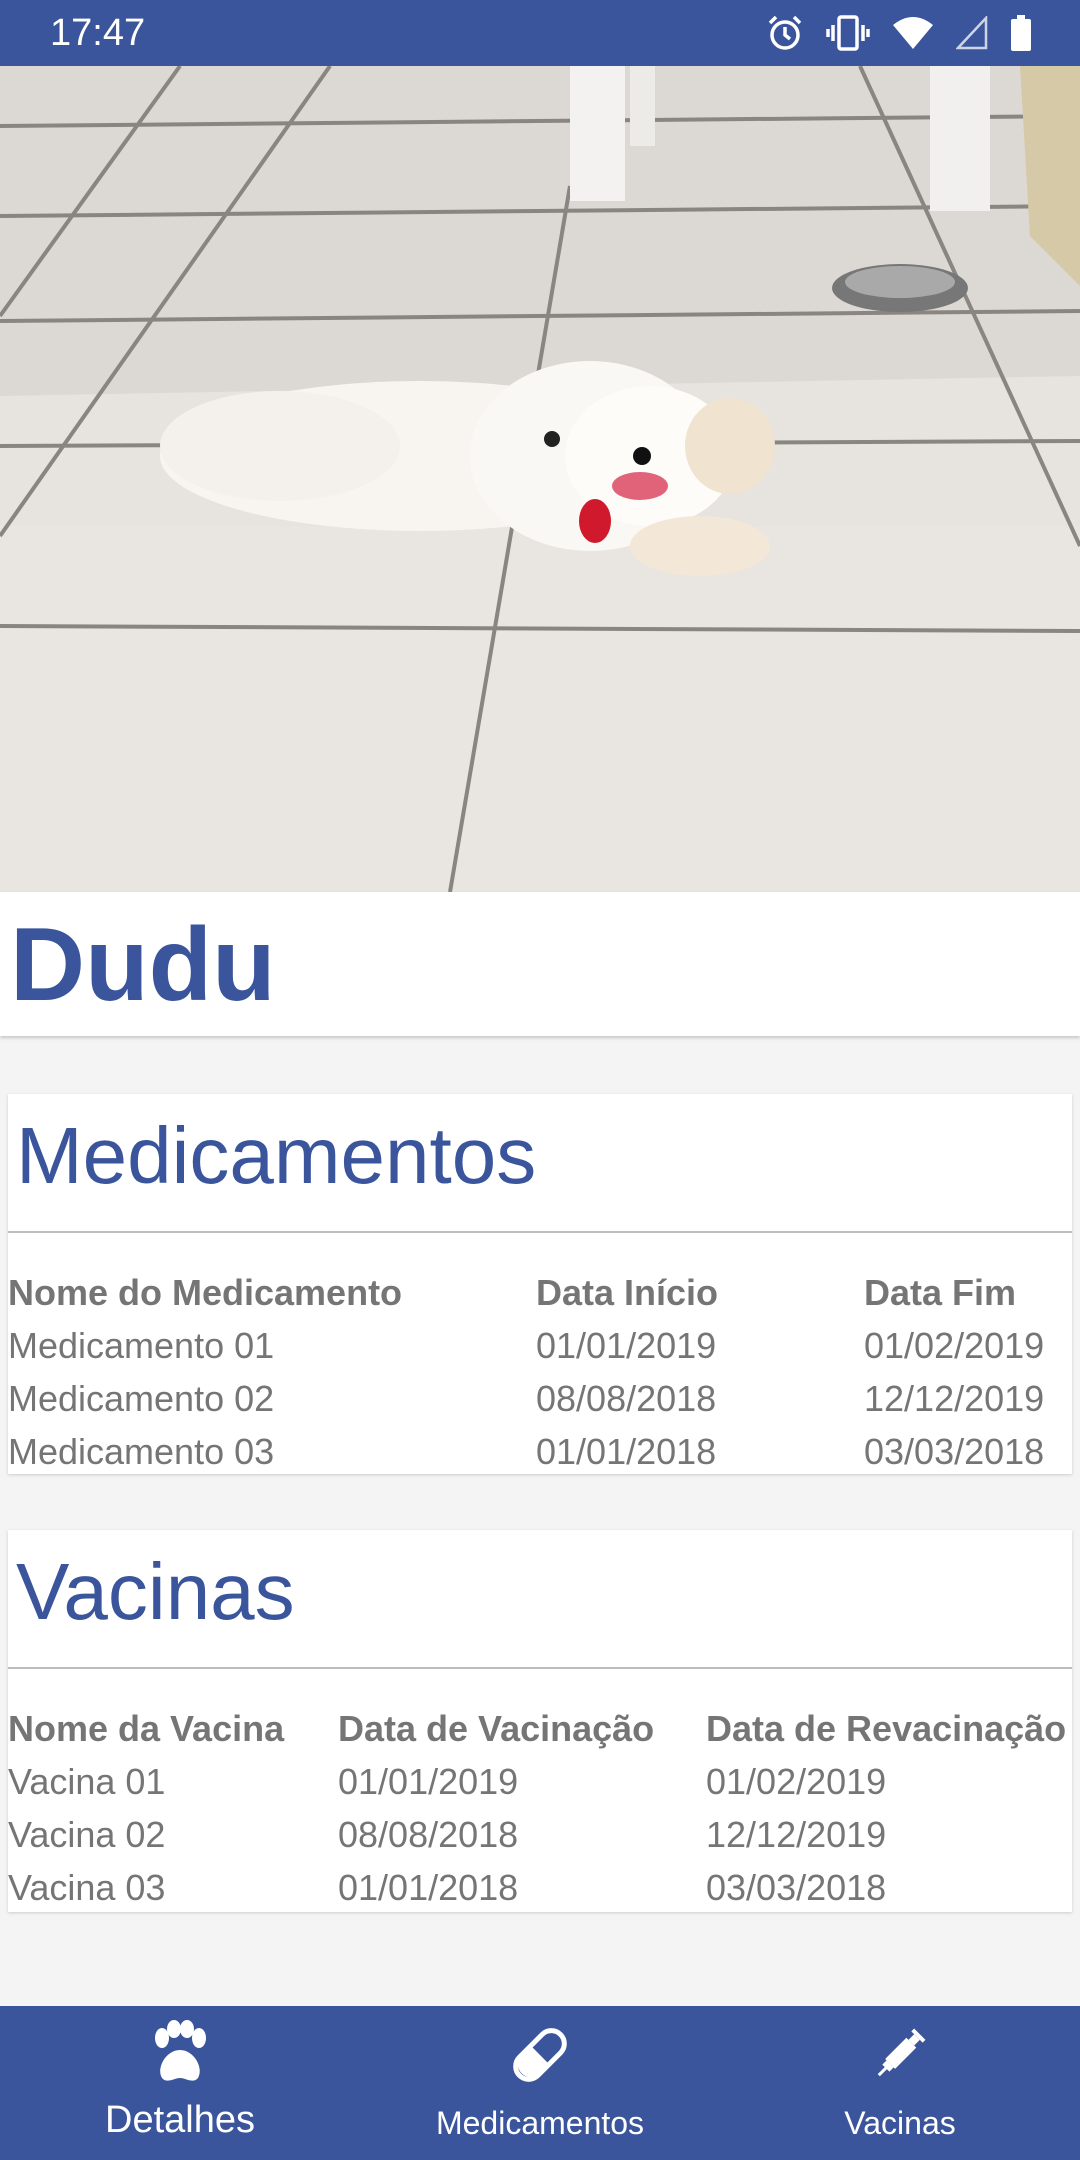 The image size is (1080, 2160). Describe the element at coordinates (540, 964) in the screenshot. I see `pet-name-card: Dudu` at that location.